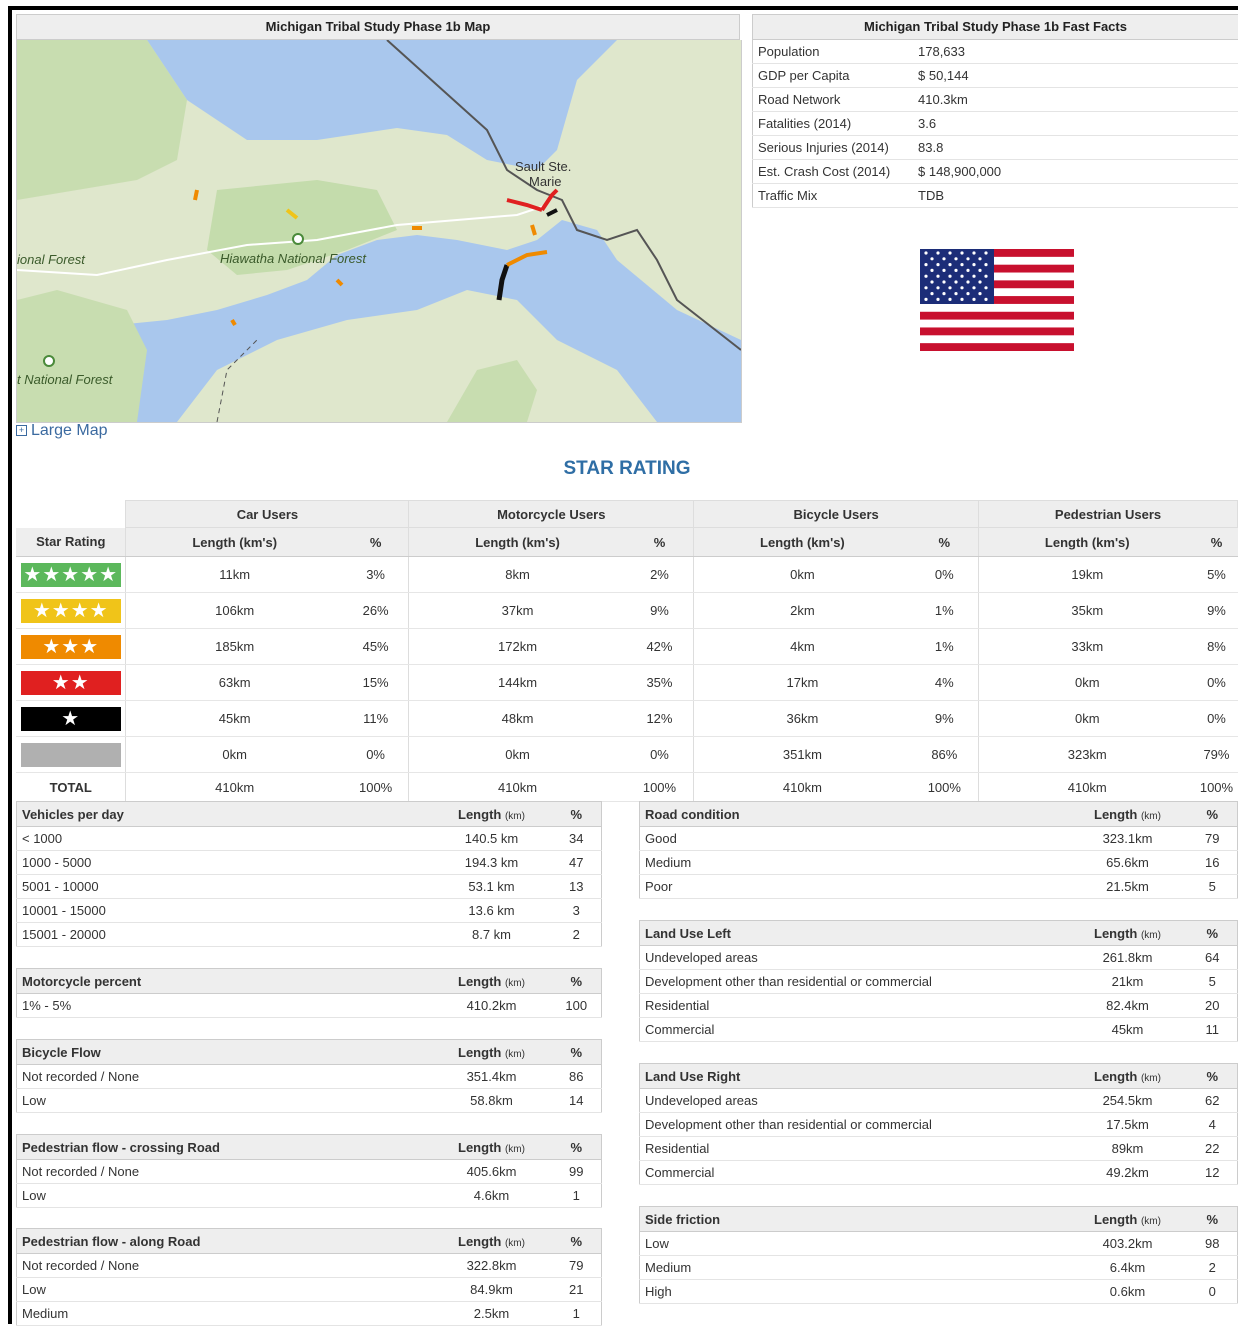 Image resolution: width=1238 pixels, height=1326 pixels. I want to click on attribute-percent: 34, so click(577, 839).